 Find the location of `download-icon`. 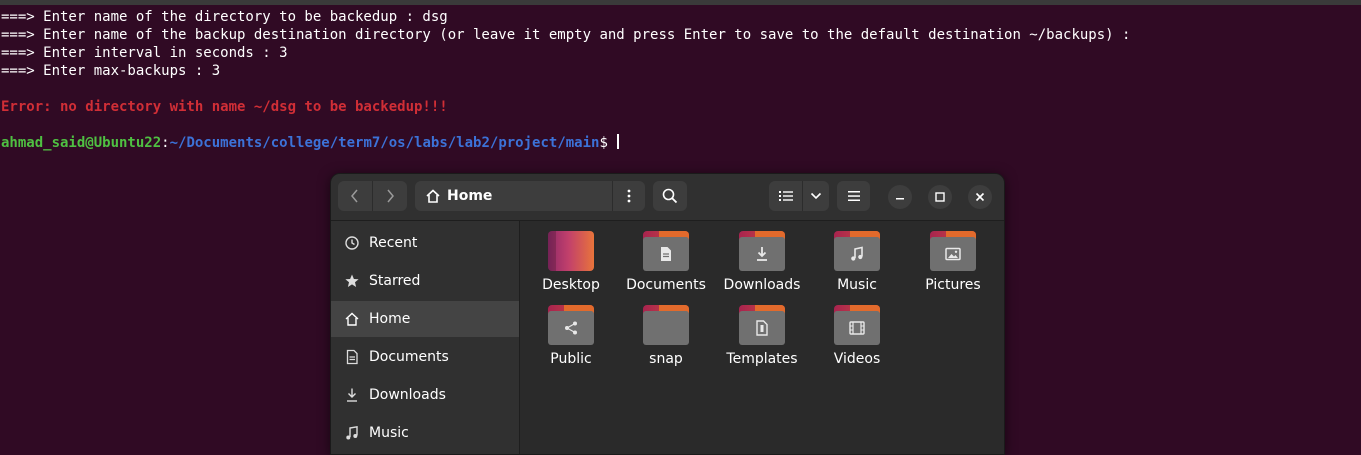

download-icon is located at coordinates (352, 395).